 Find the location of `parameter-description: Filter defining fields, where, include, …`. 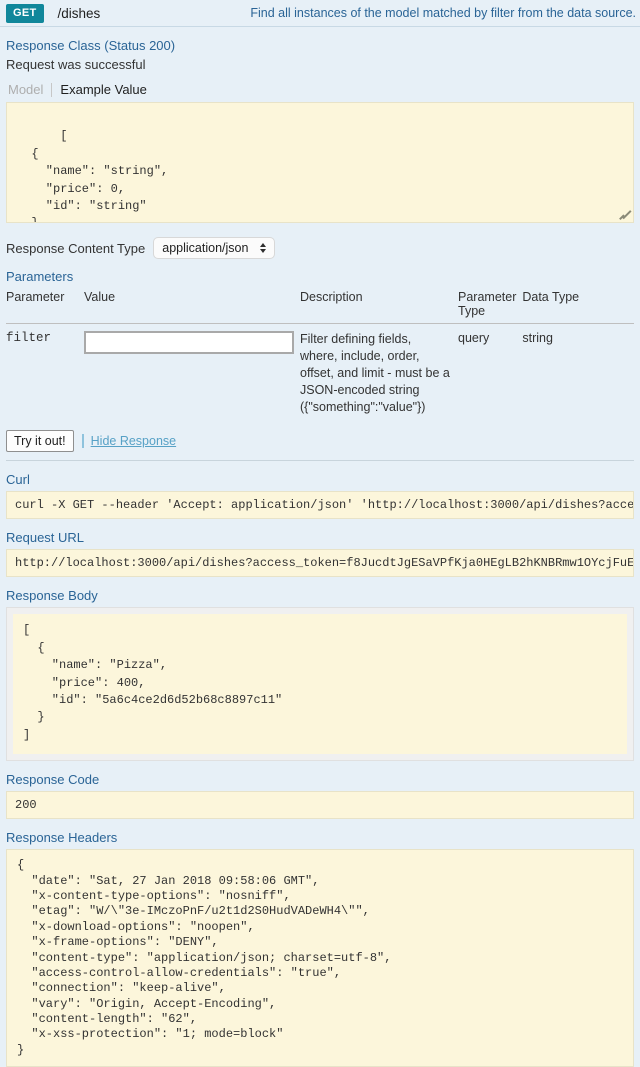

parameter-description: Filter defining fields, where, include, … is located at coordinates (375, 373).